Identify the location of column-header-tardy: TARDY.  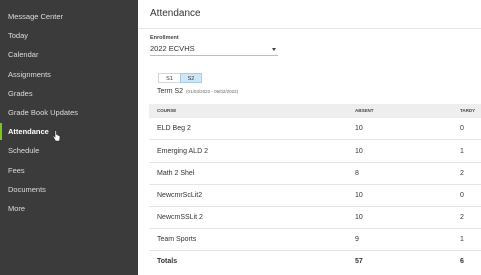
(467, 111).